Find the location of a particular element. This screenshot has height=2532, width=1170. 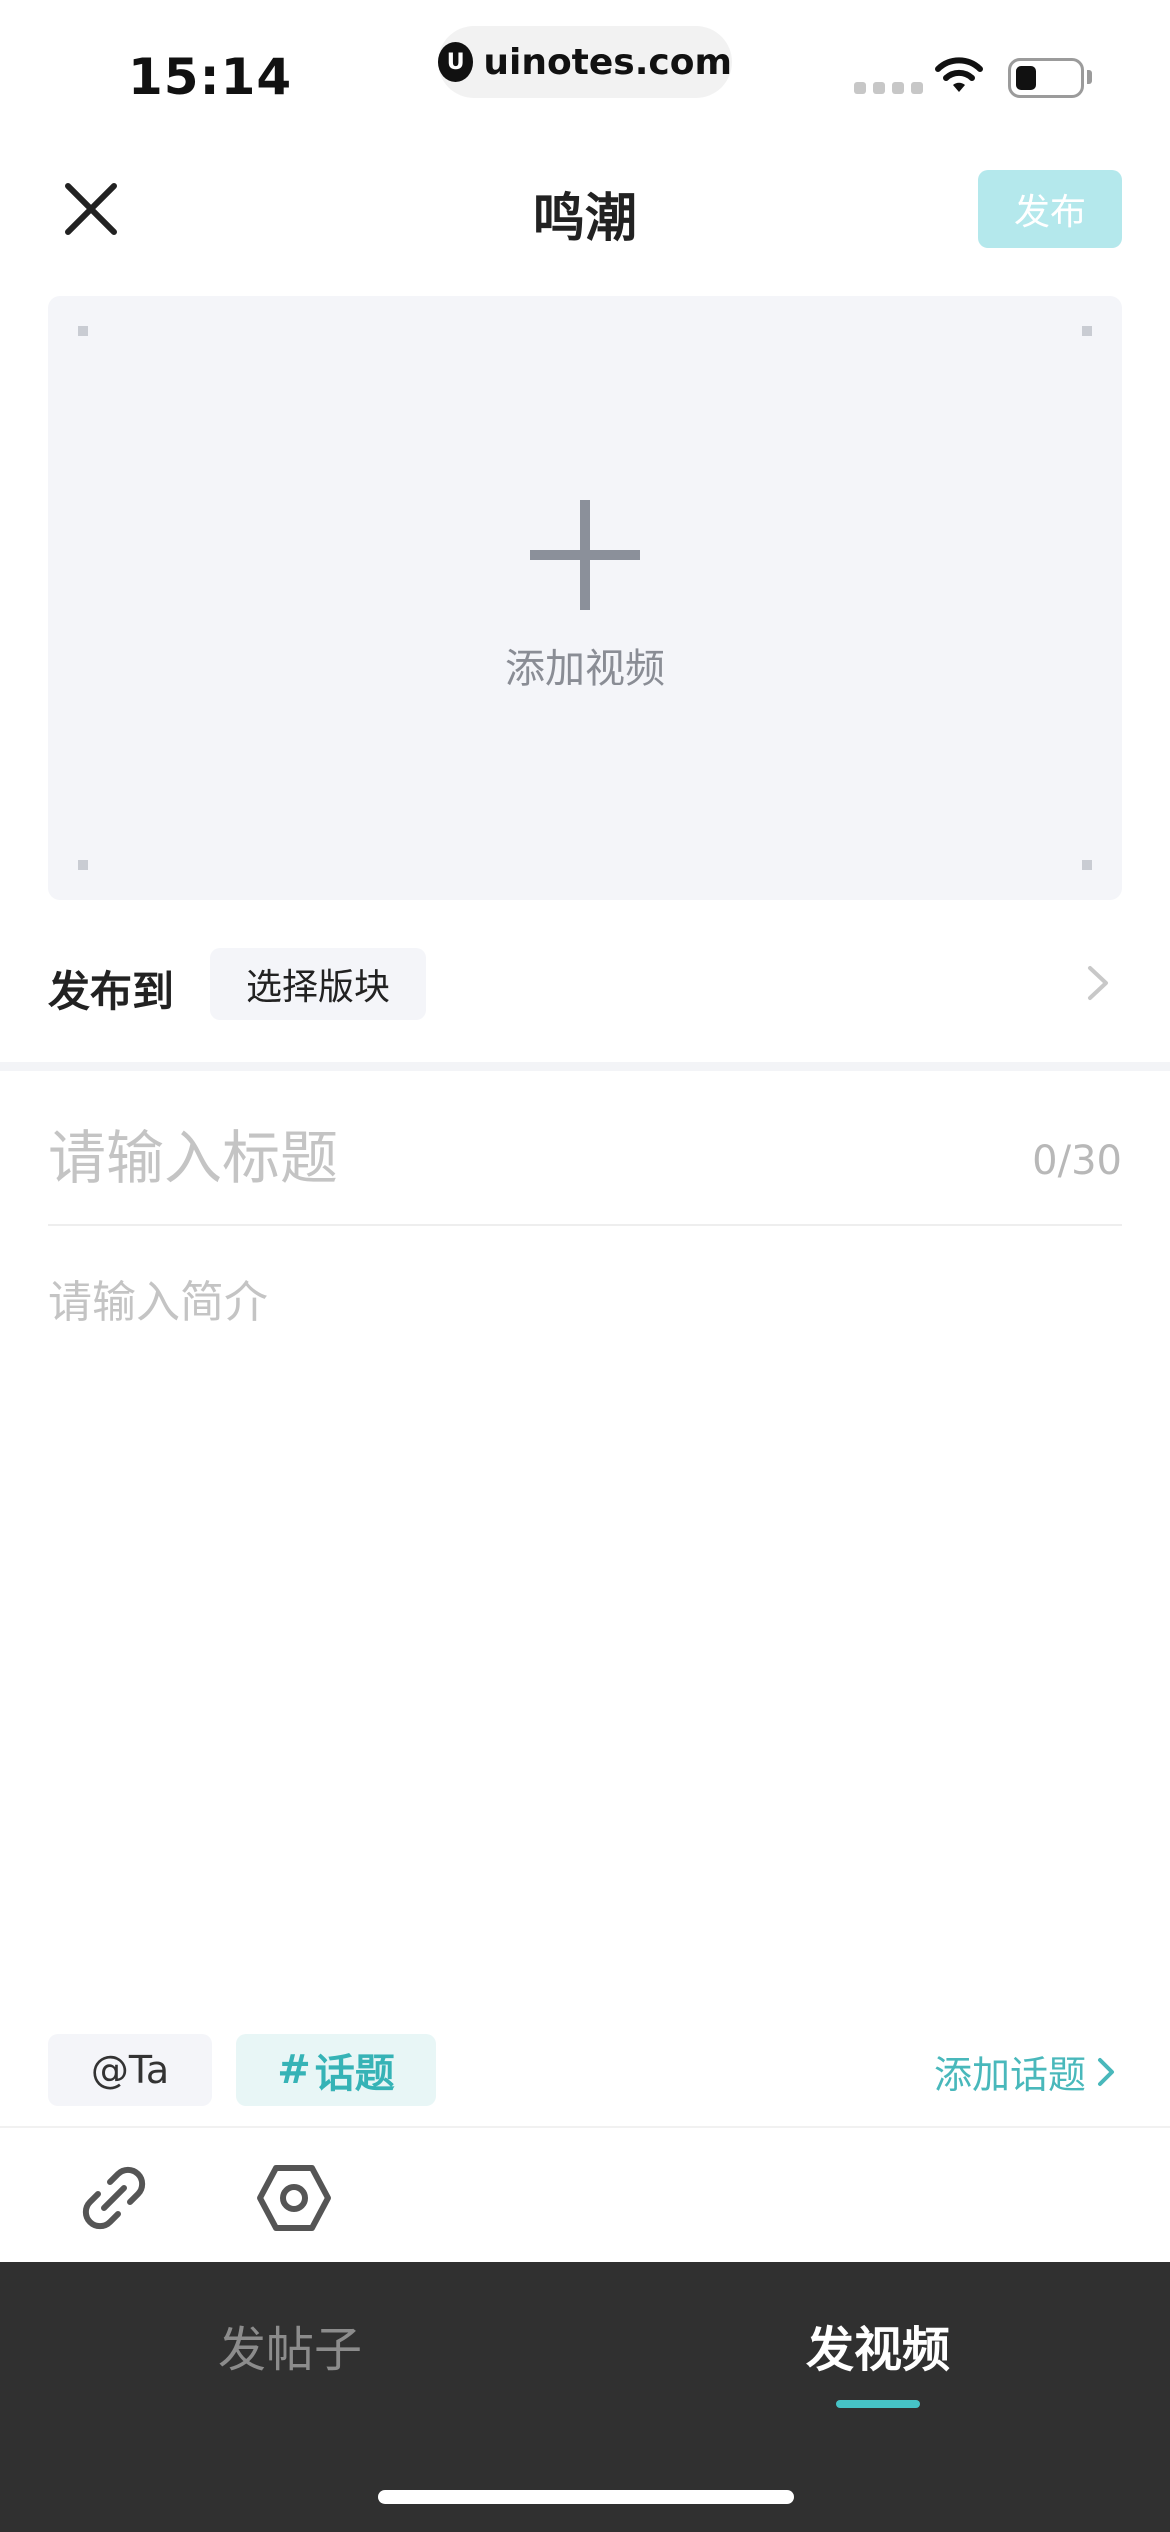

battery-tip is located at coordinates (1089, 77).